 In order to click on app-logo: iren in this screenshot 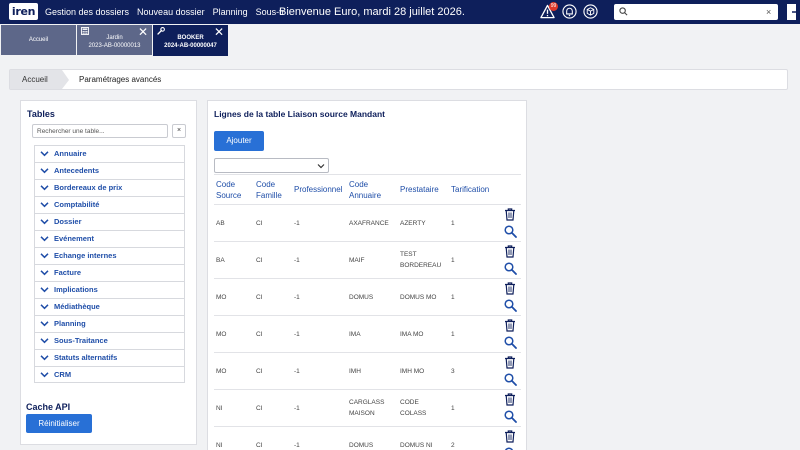, I will do `click(23, 11)`.